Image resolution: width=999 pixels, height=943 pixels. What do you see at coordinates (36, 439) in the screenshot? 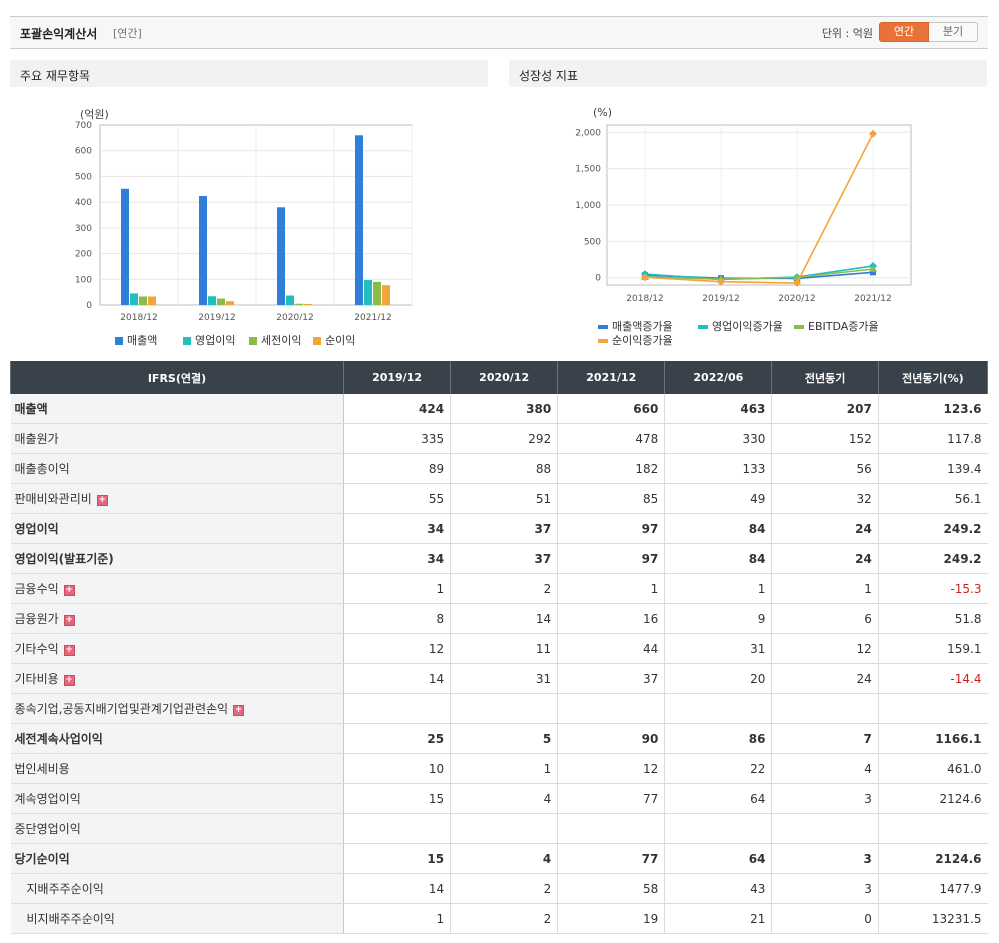
I see `row-label-text: 매출원가` at bounding box center [36, 439].